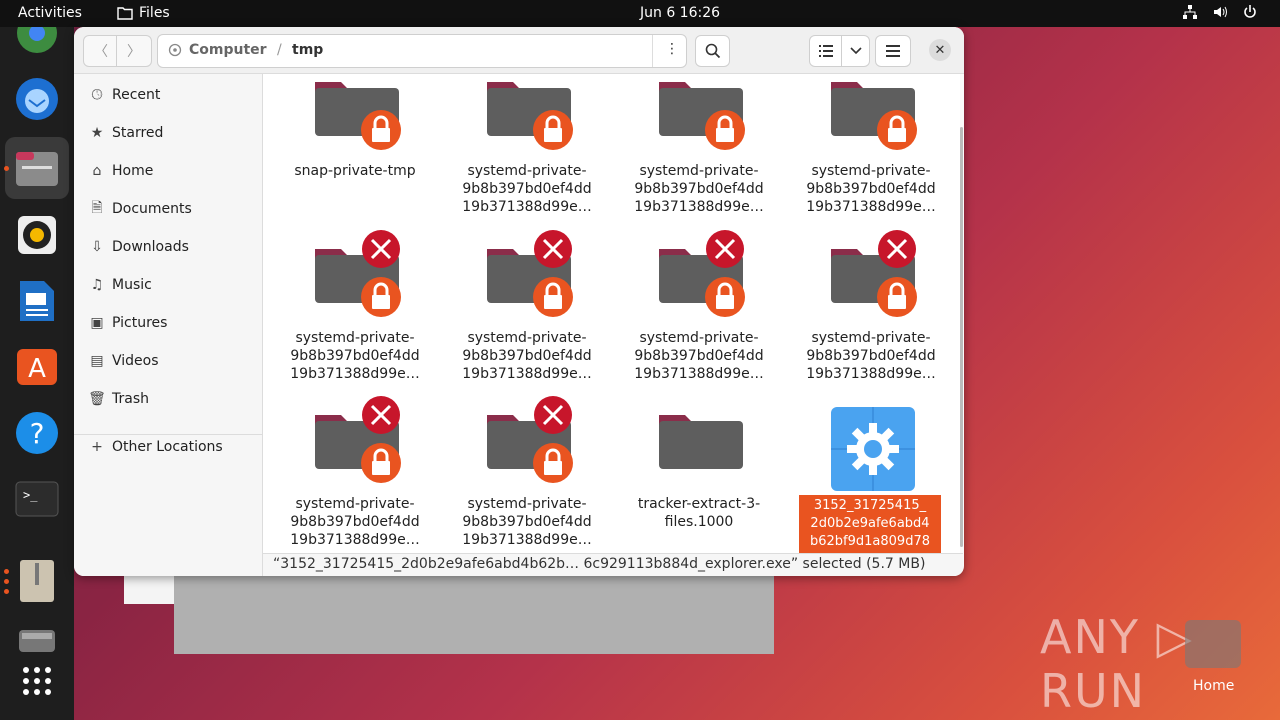  I want to click on dock: A ? >_, so click(37, 373).